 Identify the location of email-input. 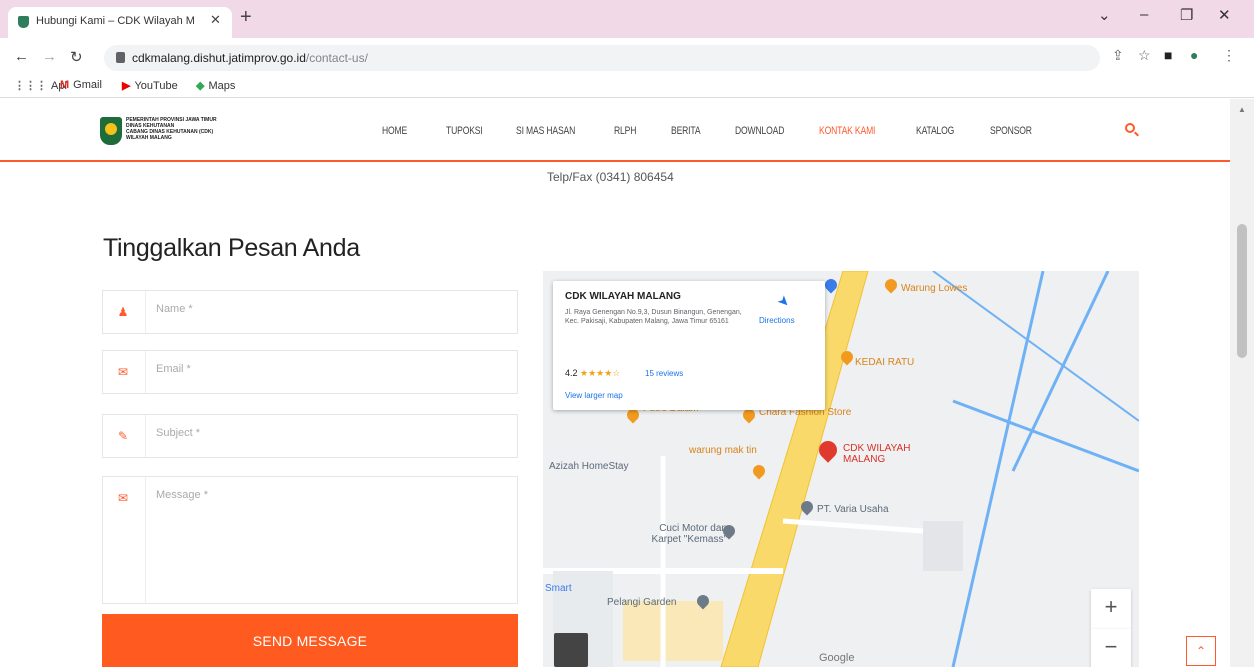
(331, 369).